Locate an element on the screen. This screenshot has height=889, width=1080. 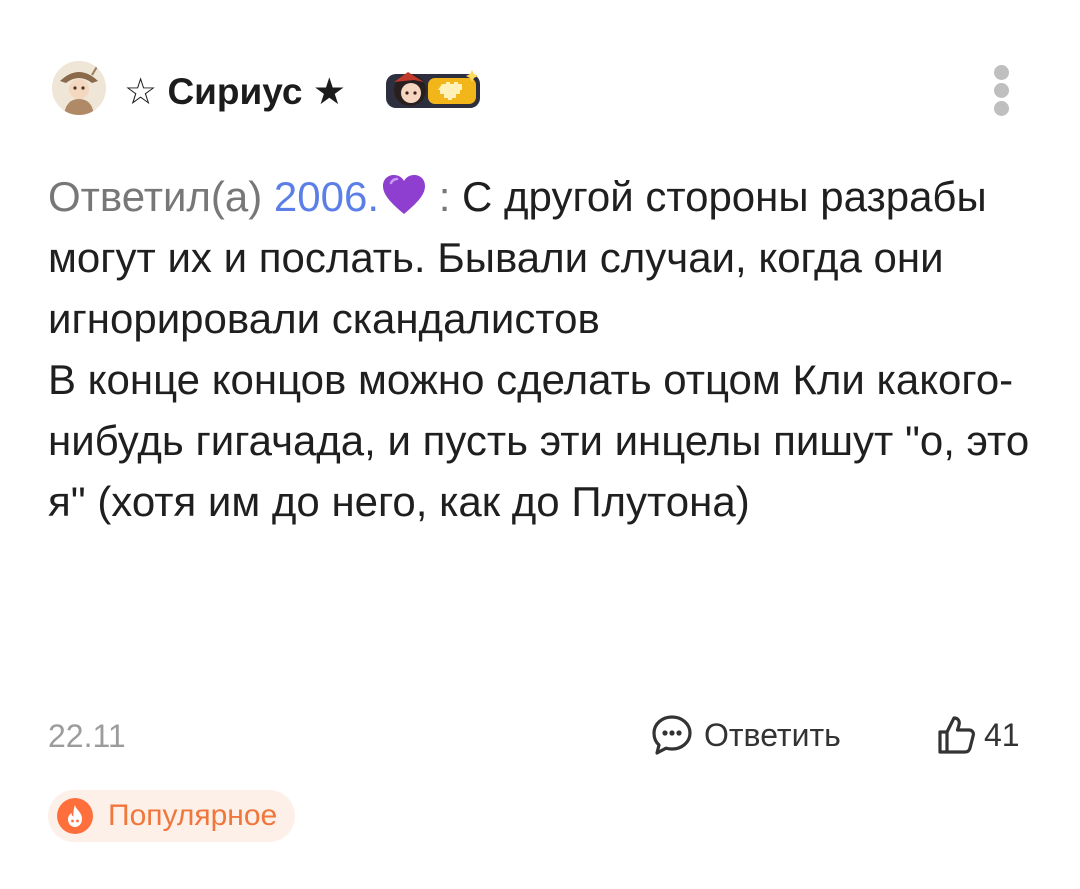
character-badge-icon is located at coordinates (433, 90).